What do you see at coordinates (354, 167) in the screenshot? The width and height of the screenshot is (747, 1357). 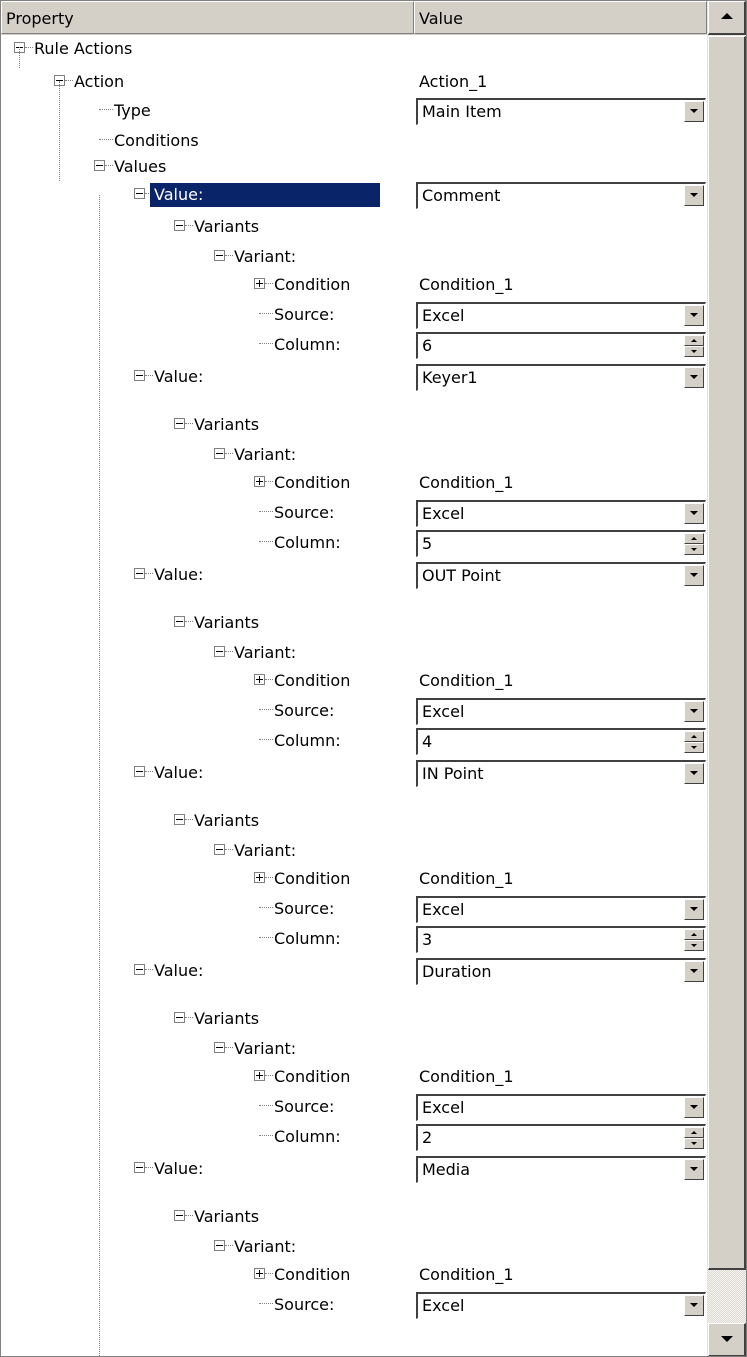 I see `tree-row-values: Values` at bounding box center [354, 167].